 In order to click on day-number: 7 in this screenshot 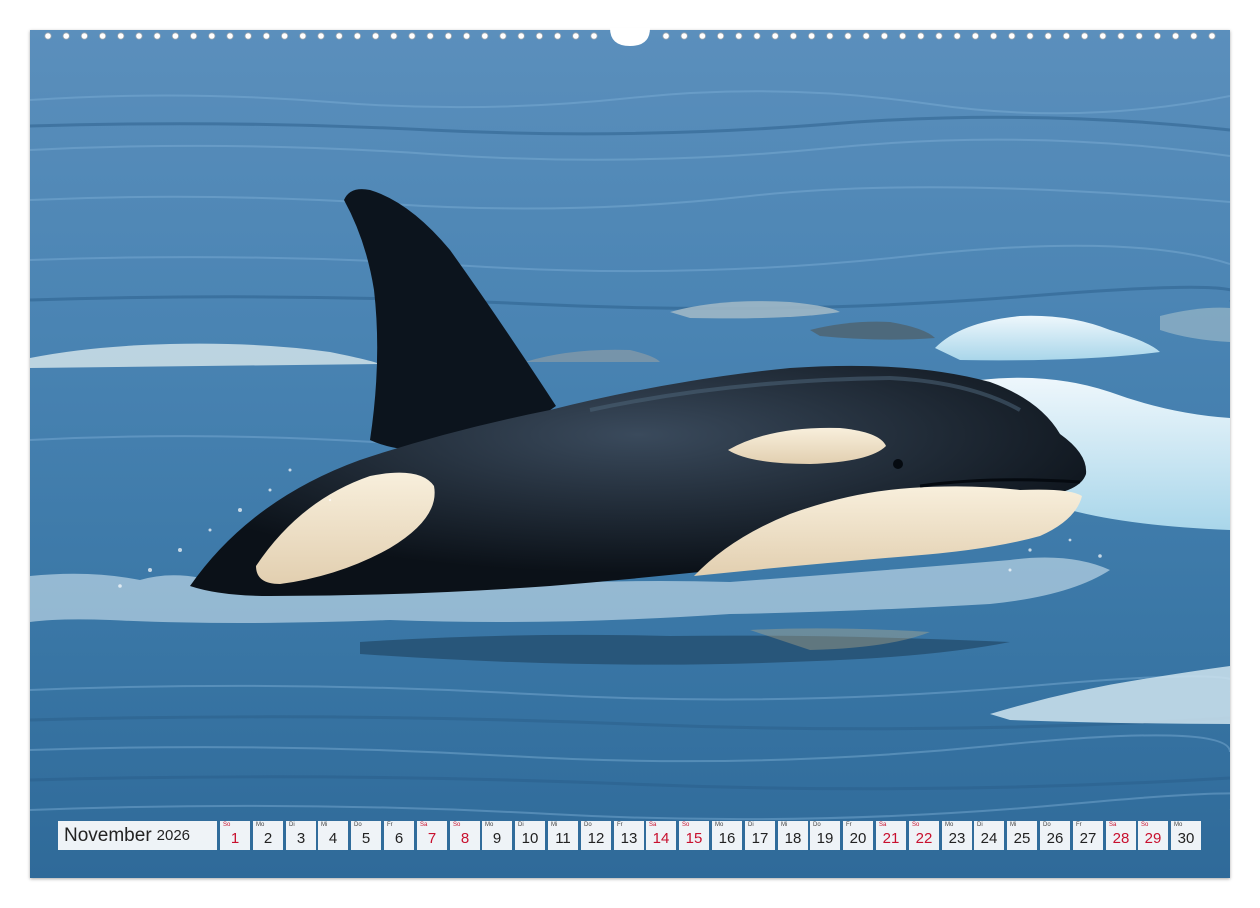, I will do `click(432, 838)`.